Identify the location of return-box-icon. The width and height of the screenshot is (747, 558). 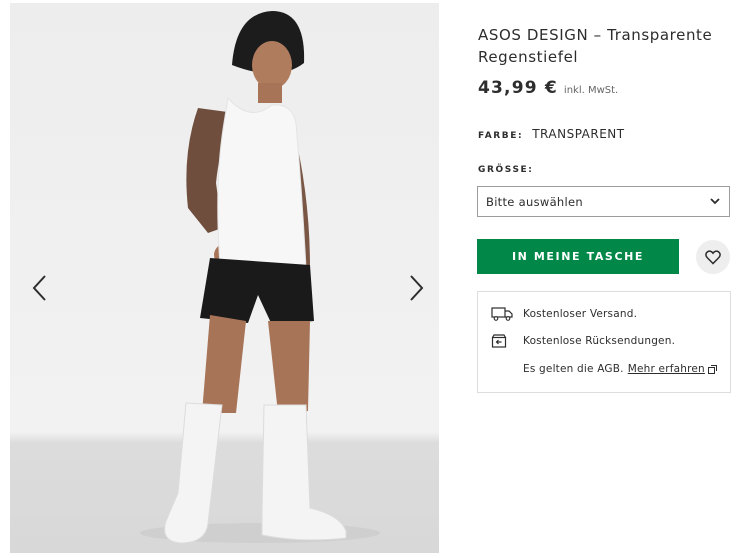
(503, 341).